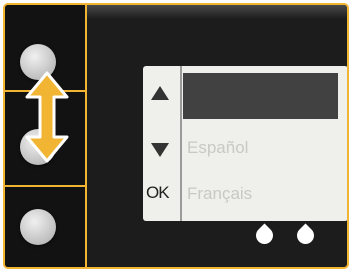 This screenshot has width=355, height=275. What do you see at coordinates (217, 148) in the screenshot?
I see `language-item: Español` at bounding box center [217, 148].